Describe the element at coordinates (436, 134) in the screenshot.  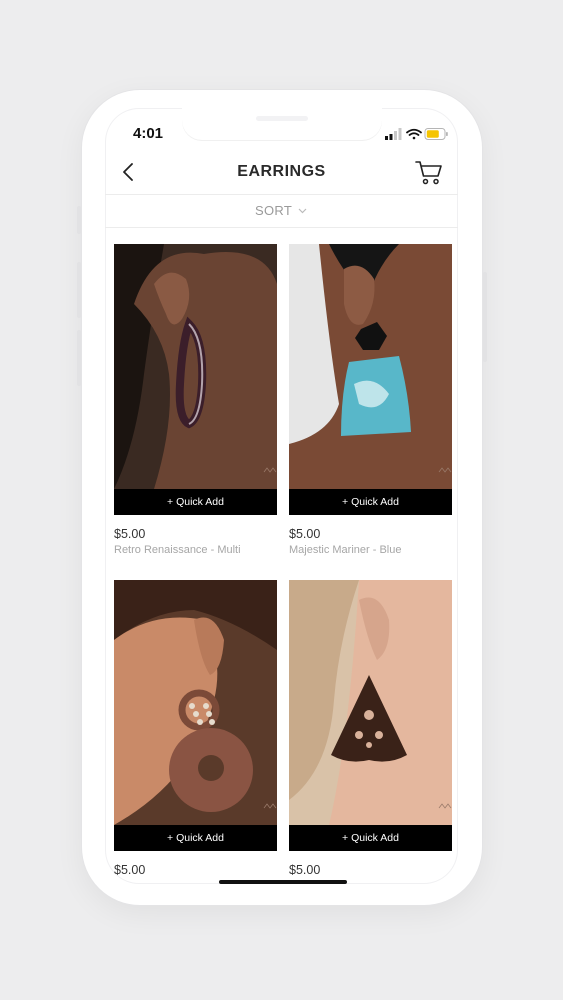
I see `battery-icon` at that location.